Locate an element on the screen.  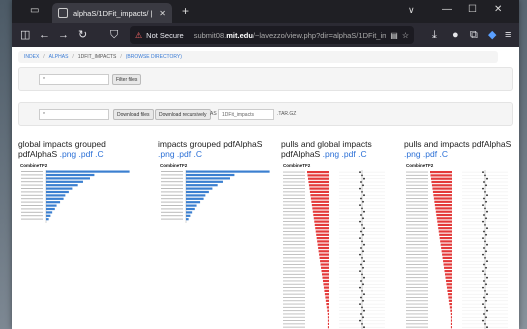
tab-list-icon: ▭ is located at coordinates (36, 11).